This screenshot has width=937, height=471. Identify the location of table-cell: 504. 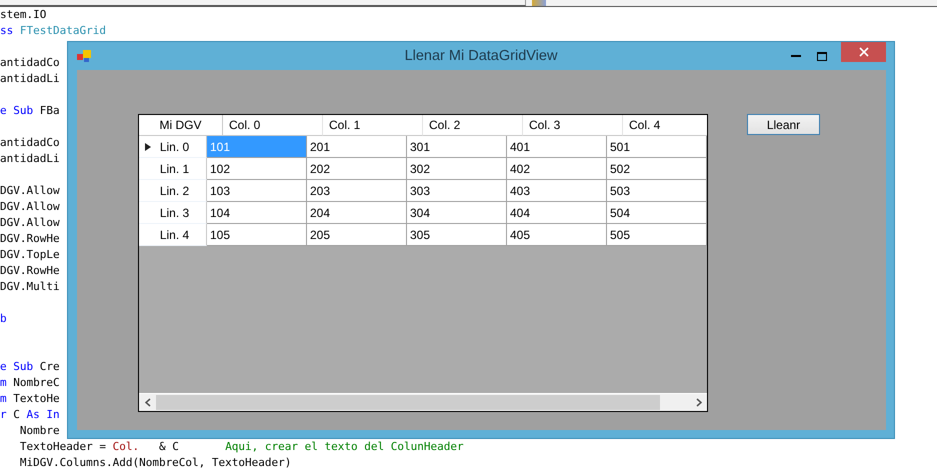
(657, 213).